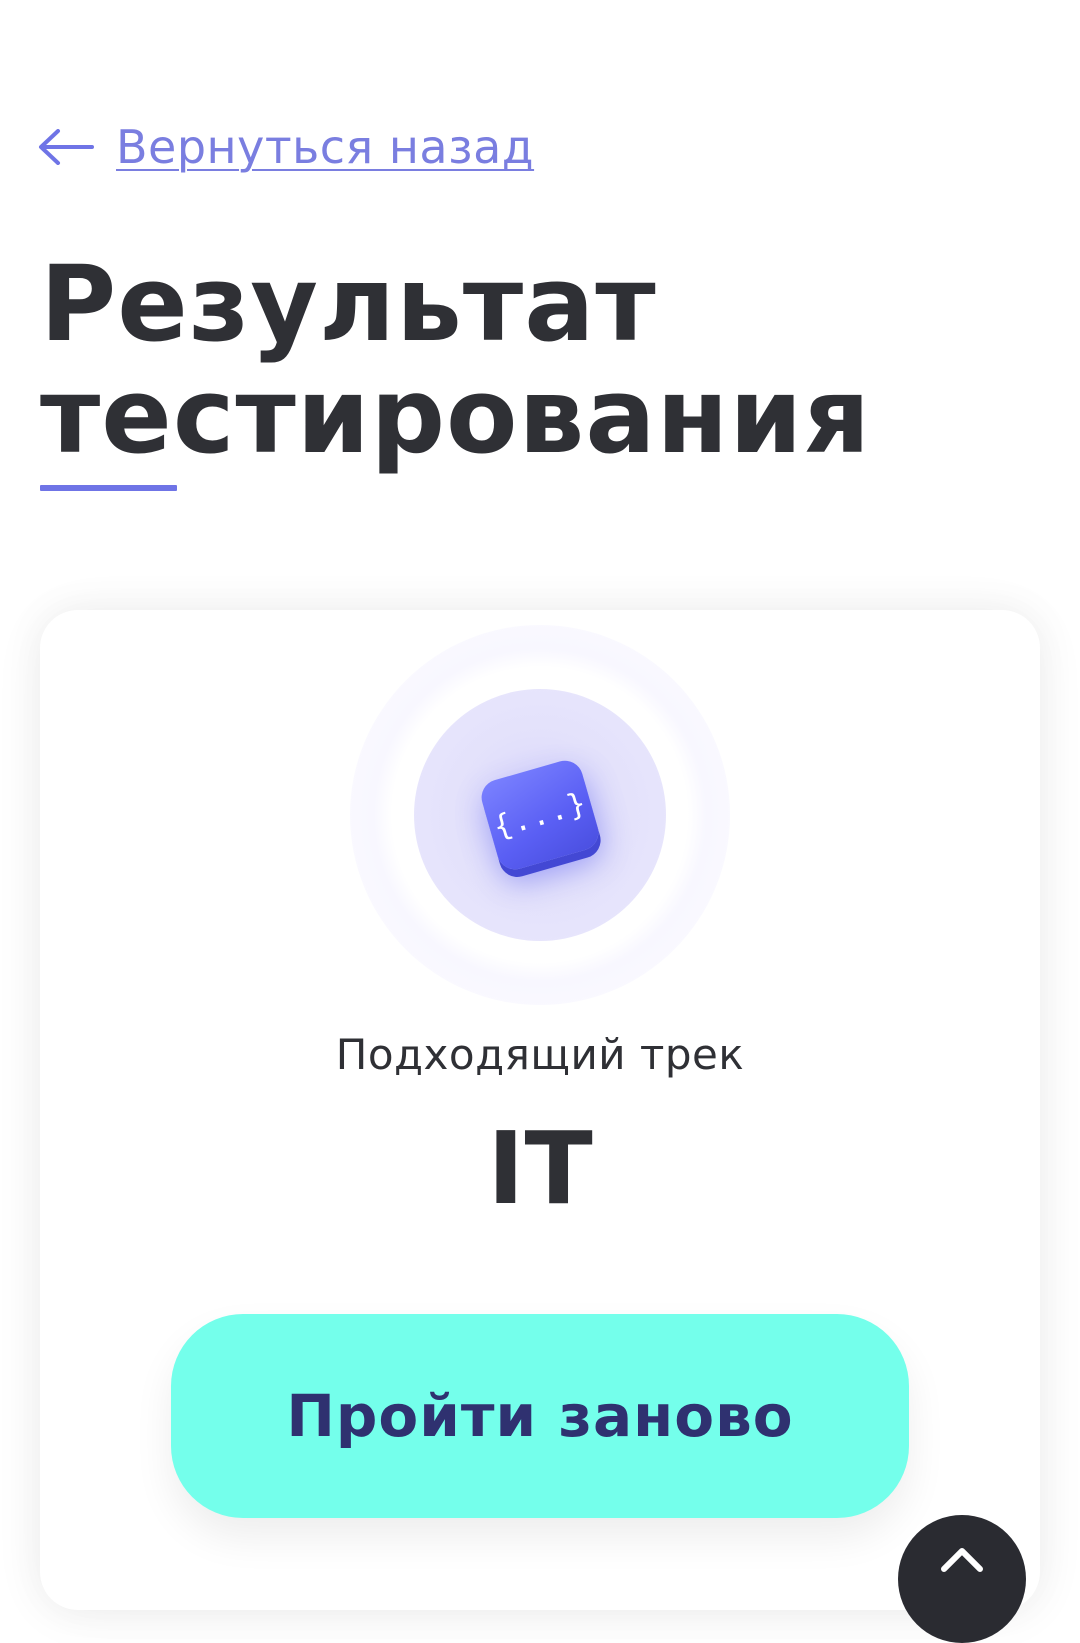 This screenshot has height=1643, width=1080. I want to click on scroll-top-button, so click(962, 1579).